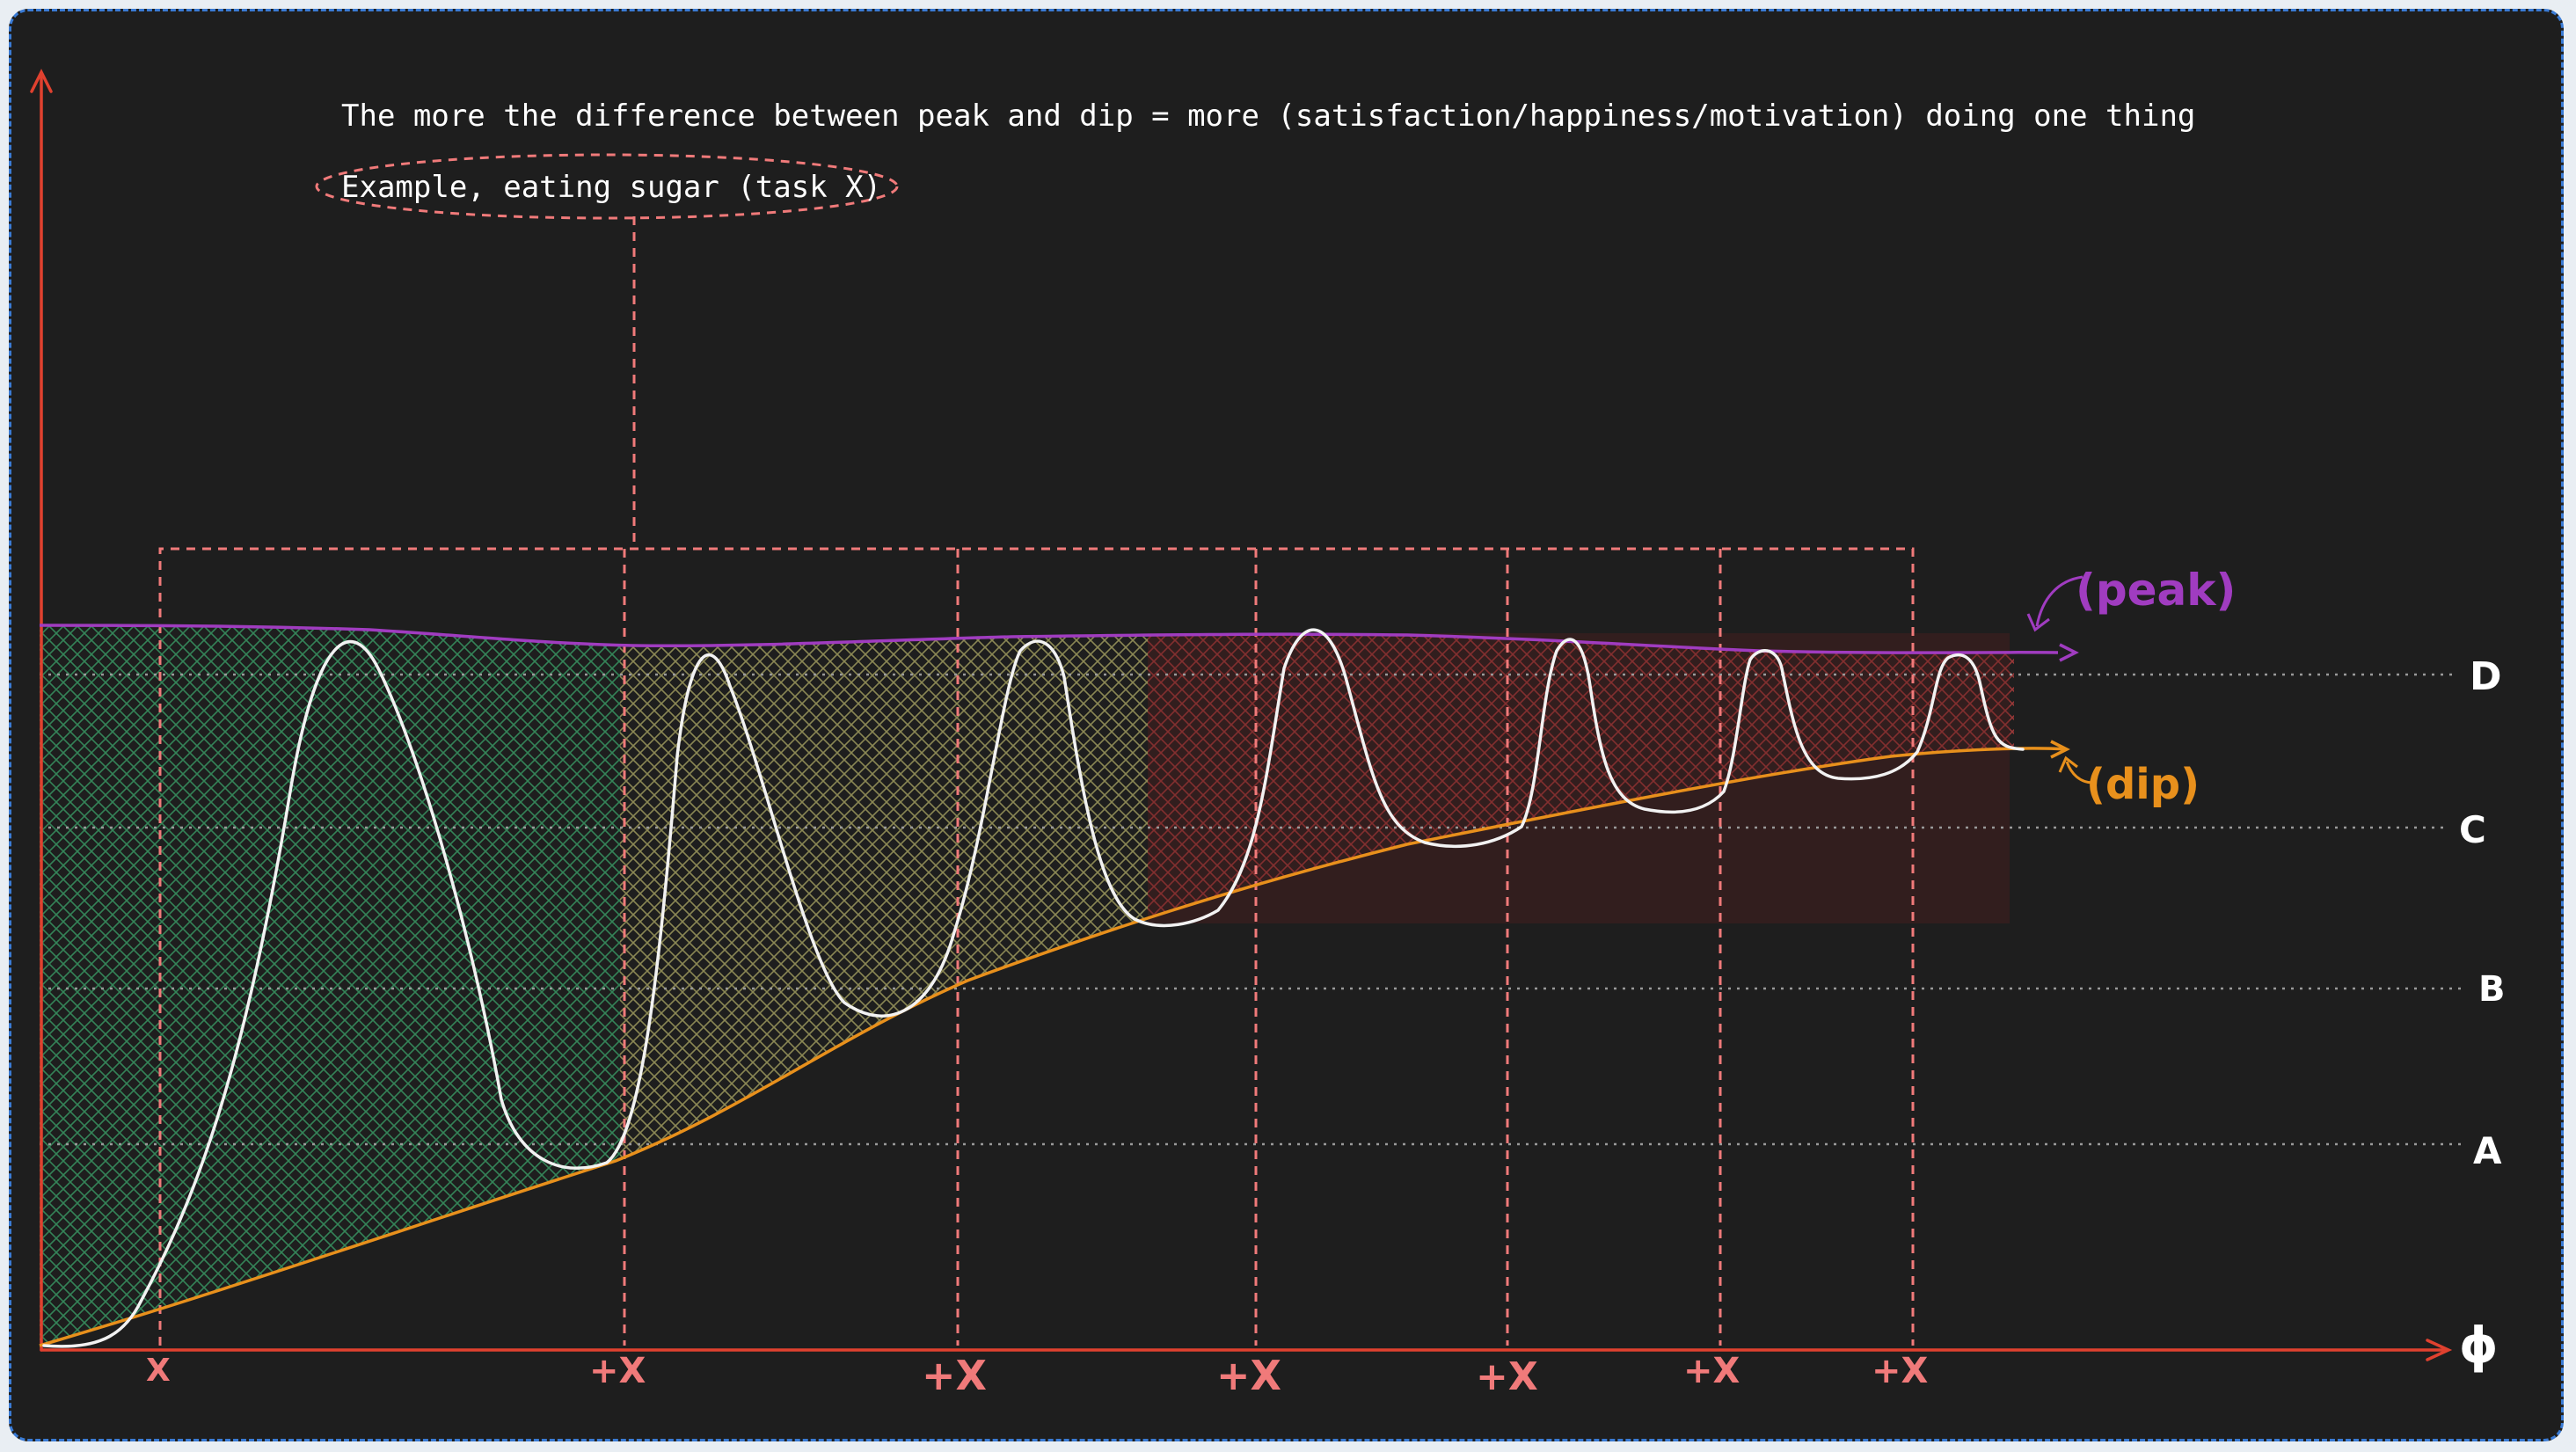 This screenshot has width=2576, height=1452. I want to click on level-d-label: D, so click(2486, 676).